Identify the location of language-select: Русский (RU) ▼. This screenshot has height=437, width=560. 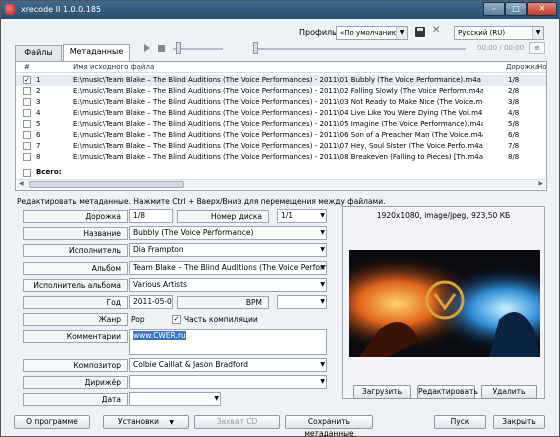
(499, 33).